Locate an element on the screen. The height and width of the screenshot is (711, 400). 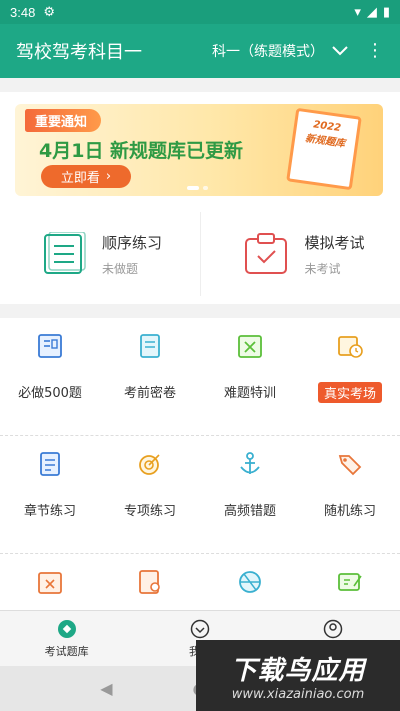
back-icon: ◀ is located at coordinates (106, 688).